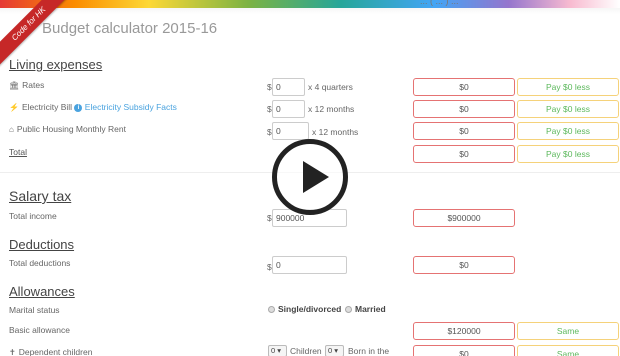  Describe the element at coordinates (14, 107) in the screenshot. I see `bolt-icon: ⚡` at that location.